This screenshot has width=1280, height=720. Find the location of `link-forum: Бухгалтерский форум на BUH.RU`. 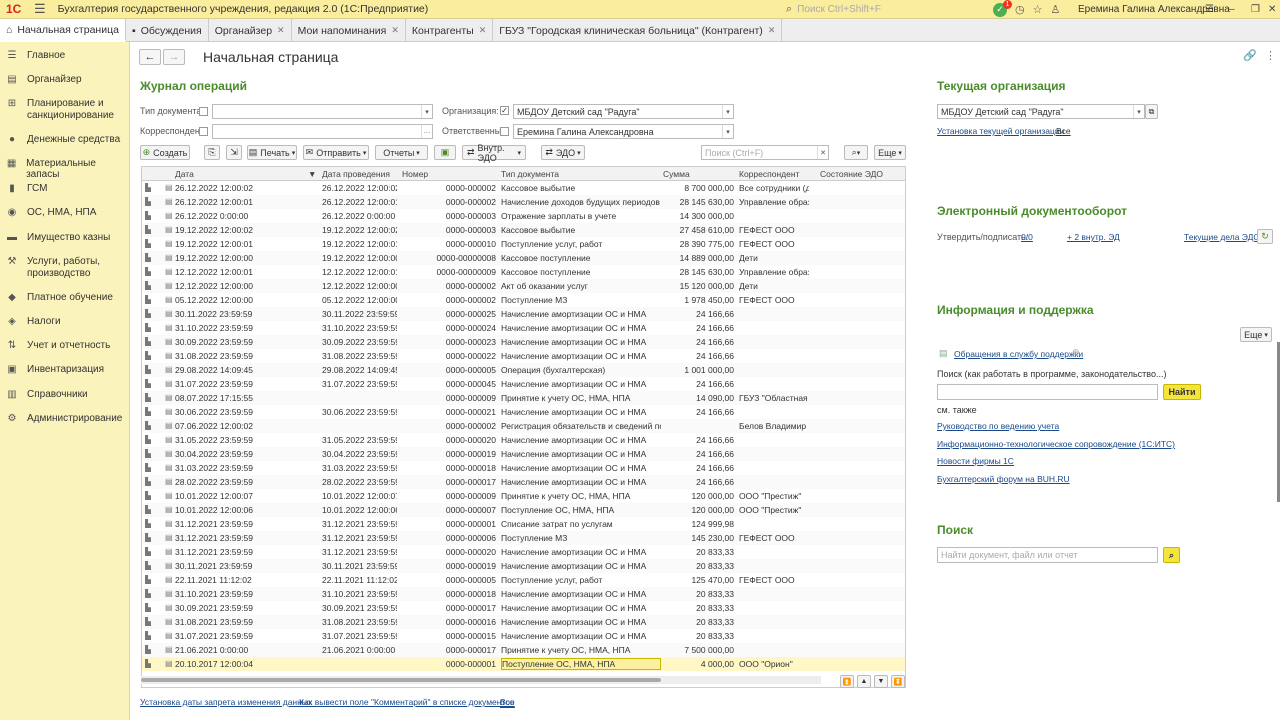

link-forum: Бухгалтерский форум на BUH.RU is located at coordinates (1003, 479).